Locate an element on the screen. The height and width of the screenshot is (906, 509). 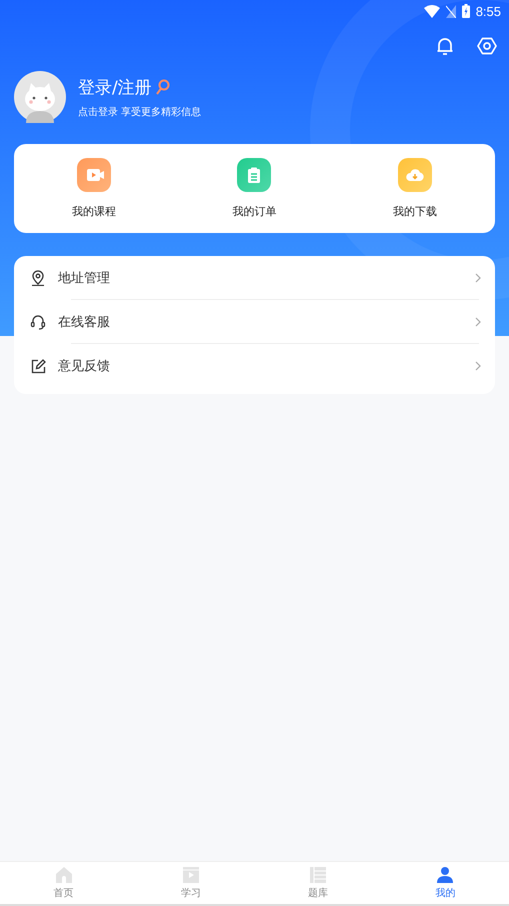
menu-item: 地址管理 is located at coordinates (254, 277).